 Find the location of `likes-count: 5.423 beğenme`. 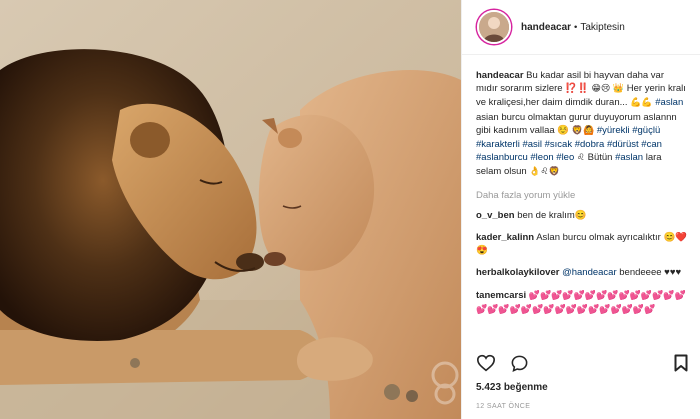

likes-count: 5.423 beğenme is located at coordinates (512, 387).